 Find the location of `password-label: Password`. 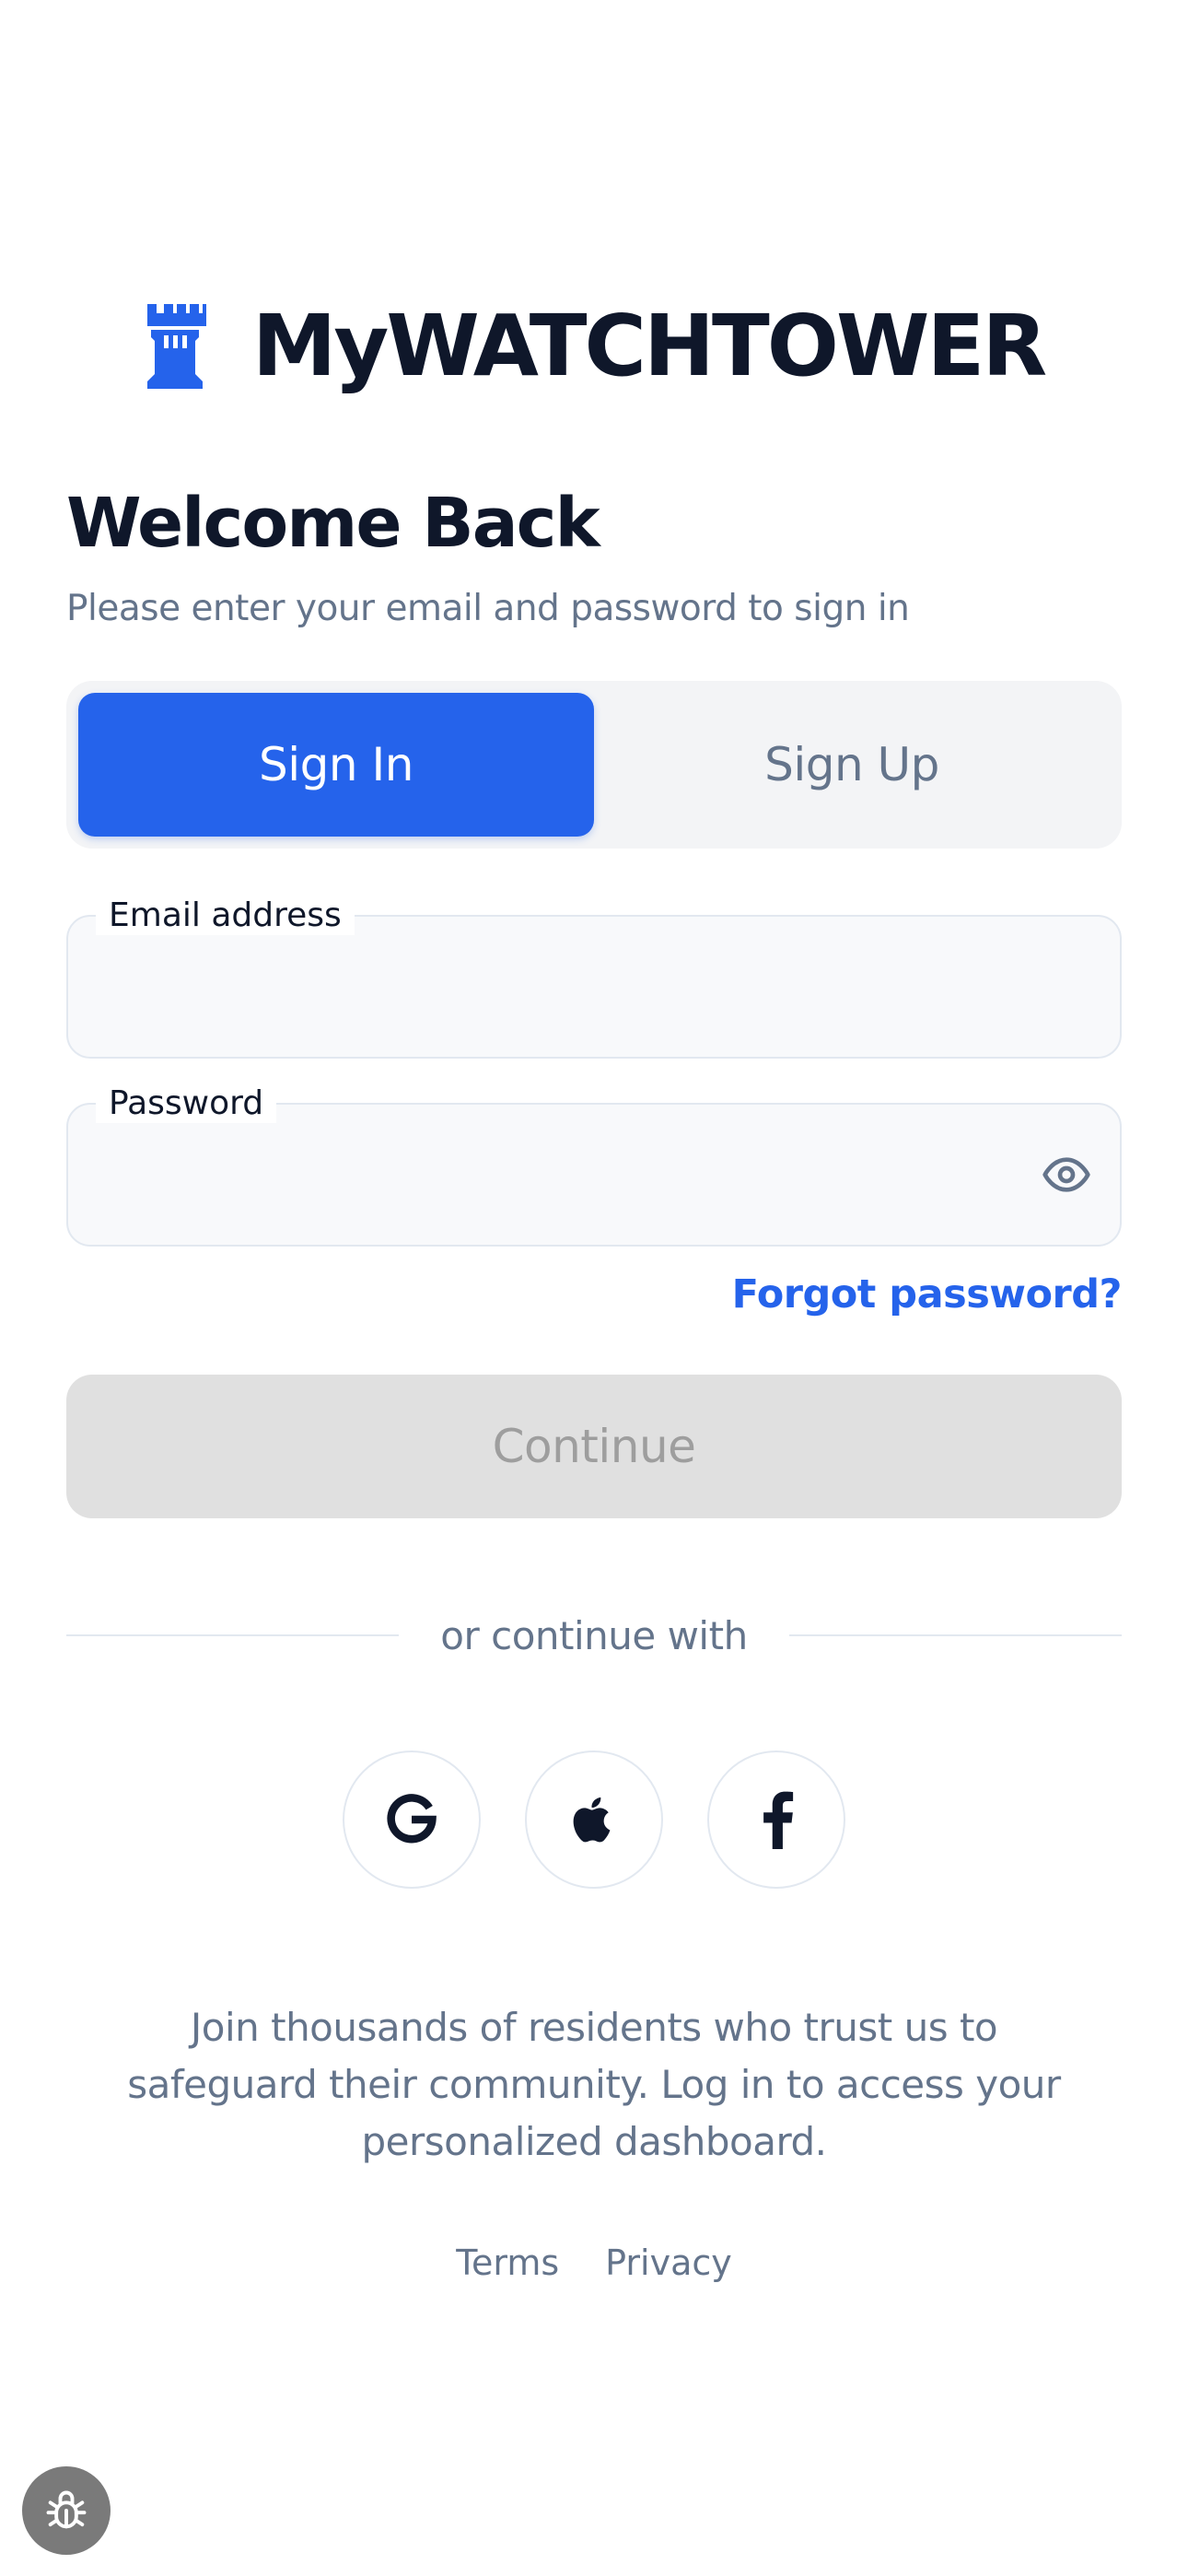

password-label: Password is located at coordinates (186, 1103).